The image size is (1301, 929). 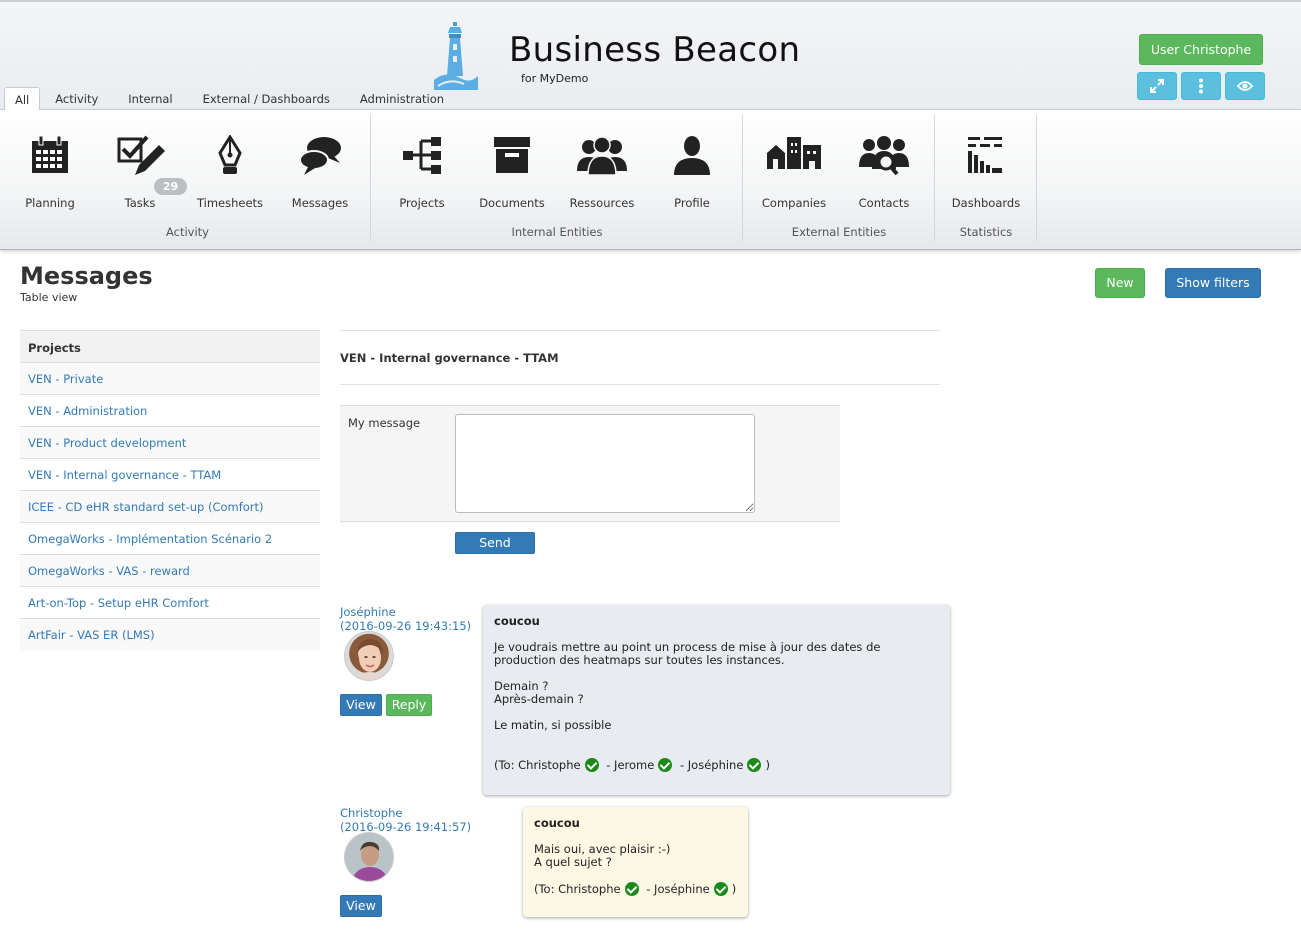 I want to click on calendar-icon, so click(x=50, y=154).